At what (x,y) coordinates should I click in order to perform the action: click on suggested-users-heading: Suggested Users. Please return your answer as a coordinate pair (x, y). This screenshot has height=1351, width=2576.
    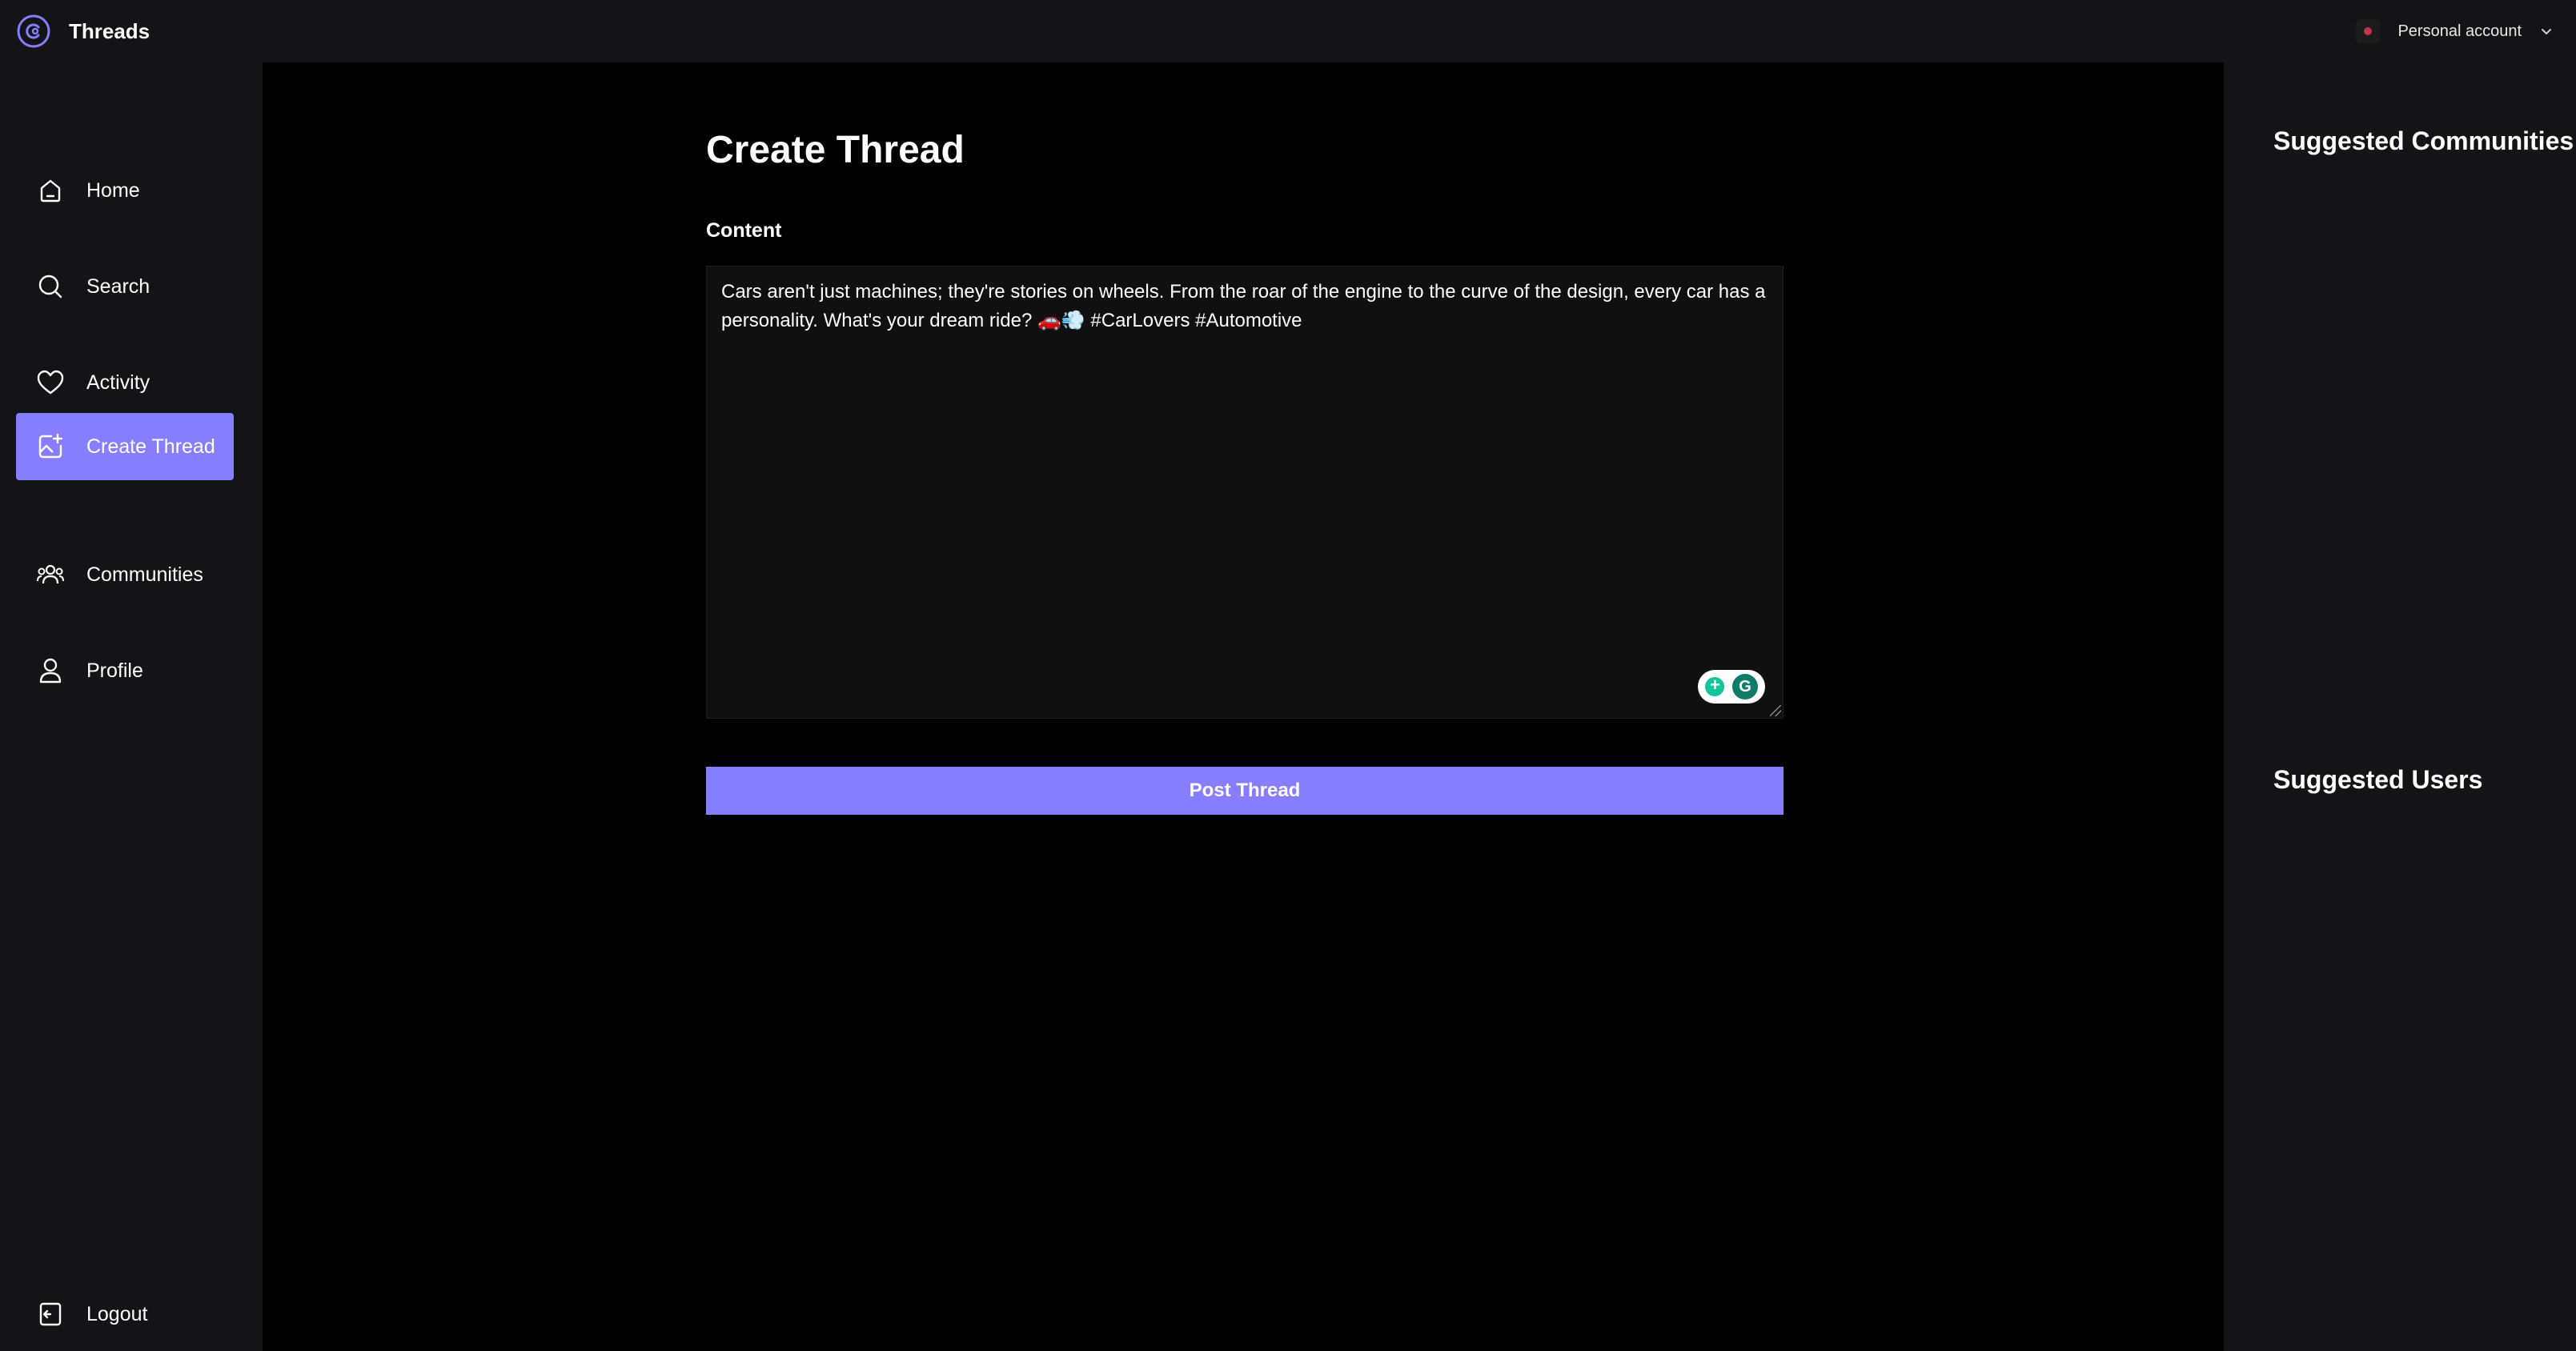
    Looking at the image, I should click on (2378, 779).